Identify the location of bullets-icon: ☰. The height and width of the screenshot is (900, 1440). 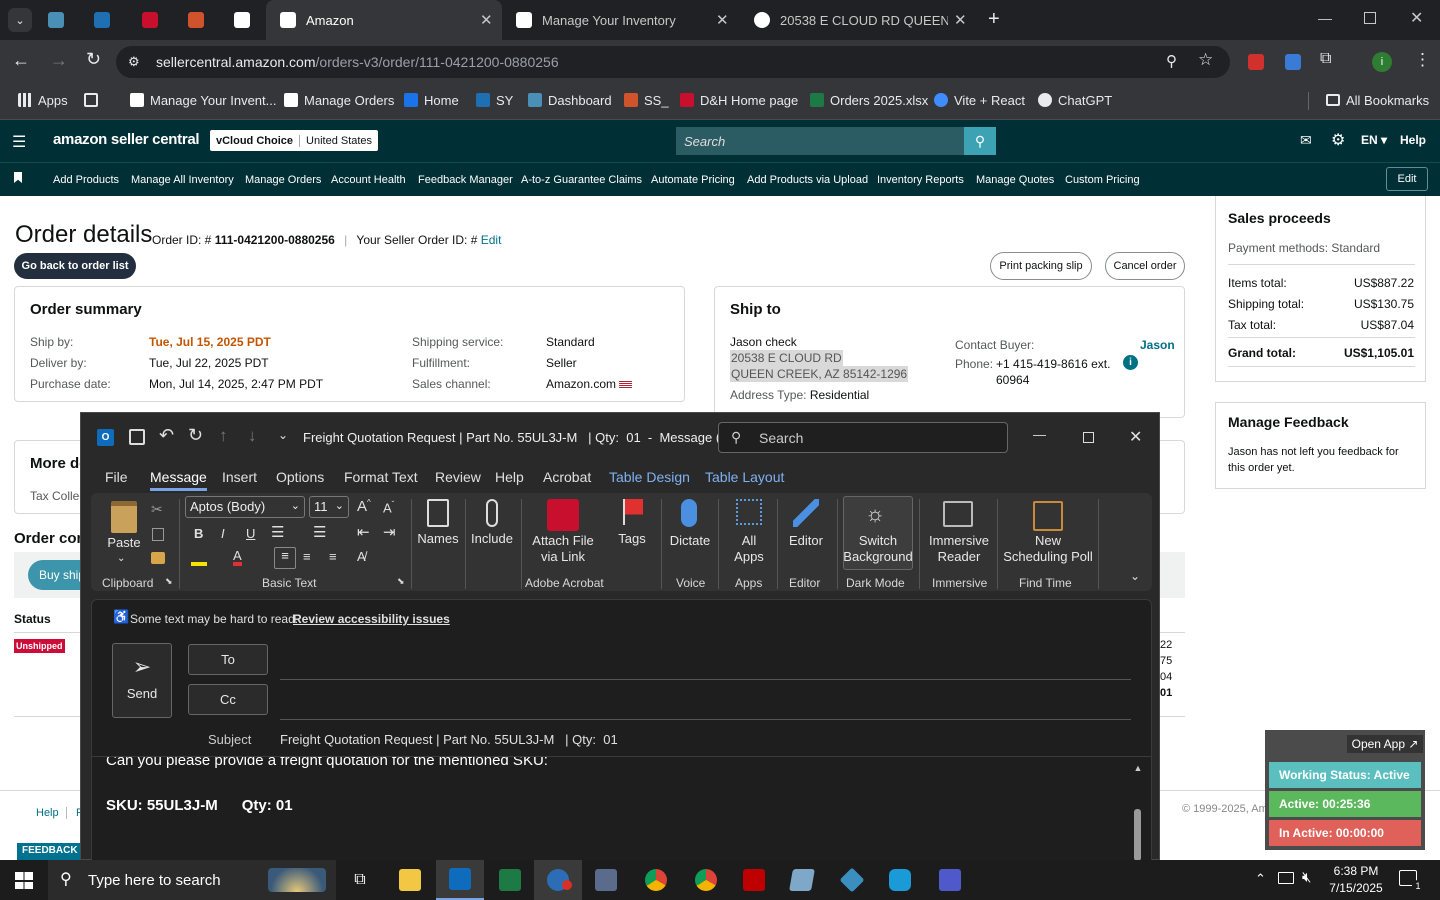
(277, 532).